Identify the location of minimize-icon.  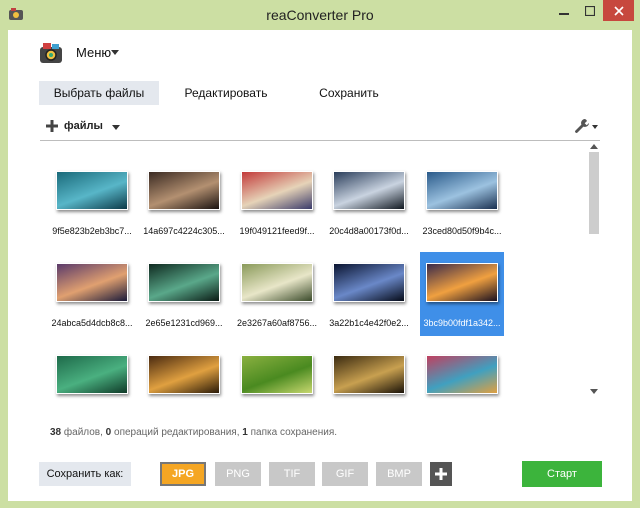
(564, 14).